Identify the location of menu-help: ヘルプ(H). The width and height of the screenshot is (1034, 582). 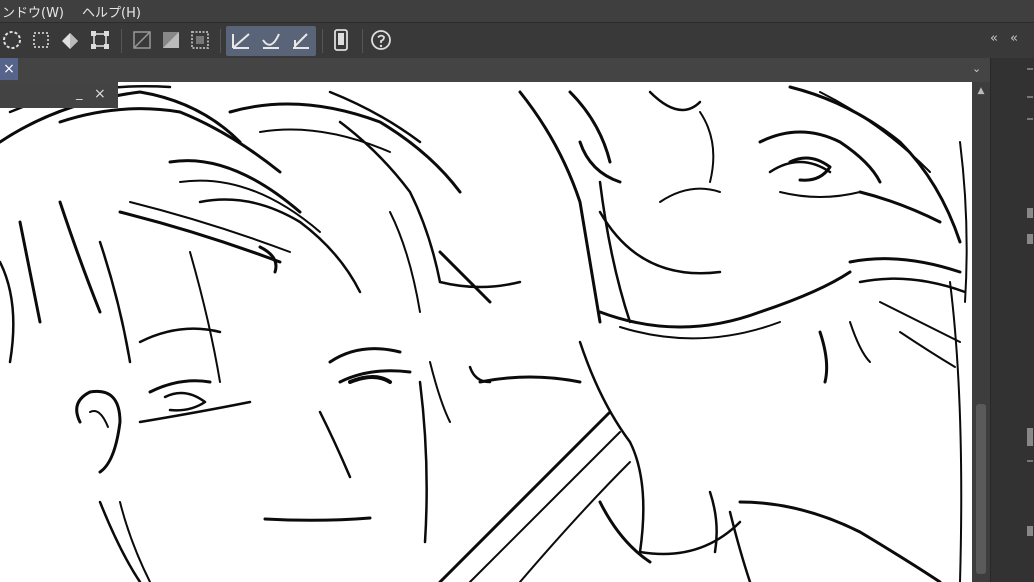
(111, 11).